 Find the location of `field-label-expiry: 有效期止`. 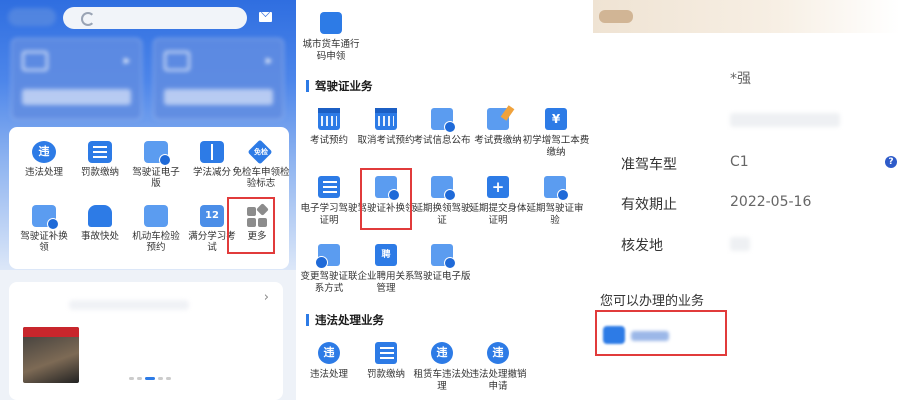

field-label-expiry: 有效期止 is located at coordinates (649, 205).